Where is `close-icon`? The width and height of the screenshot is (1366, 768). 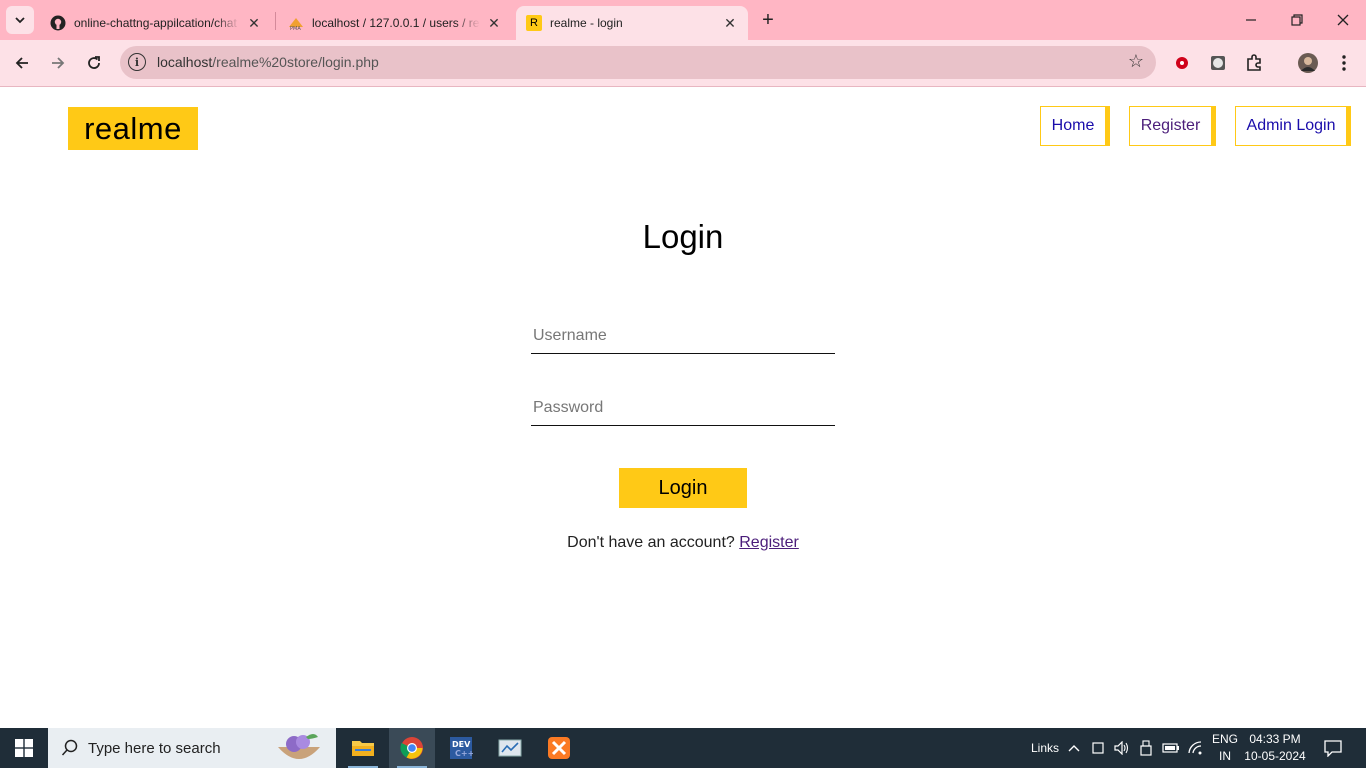
close-icon is located at coordinates (1343, 20).